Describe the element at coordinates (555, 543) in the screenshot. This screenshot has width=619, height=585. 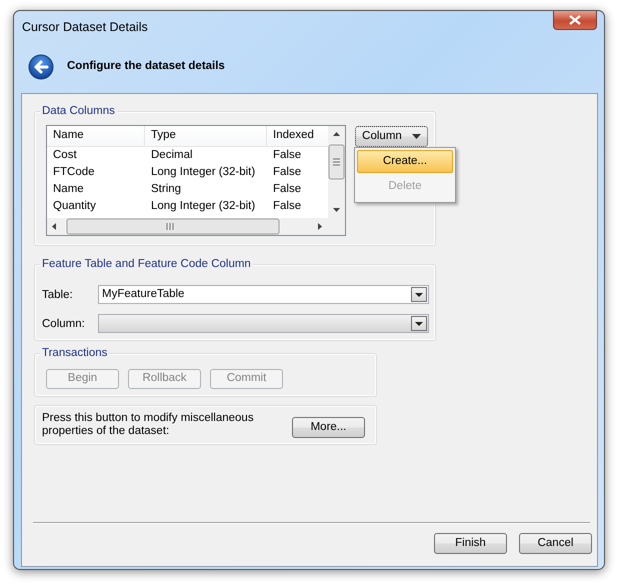
I see `footer-button: Cancel` at that location.